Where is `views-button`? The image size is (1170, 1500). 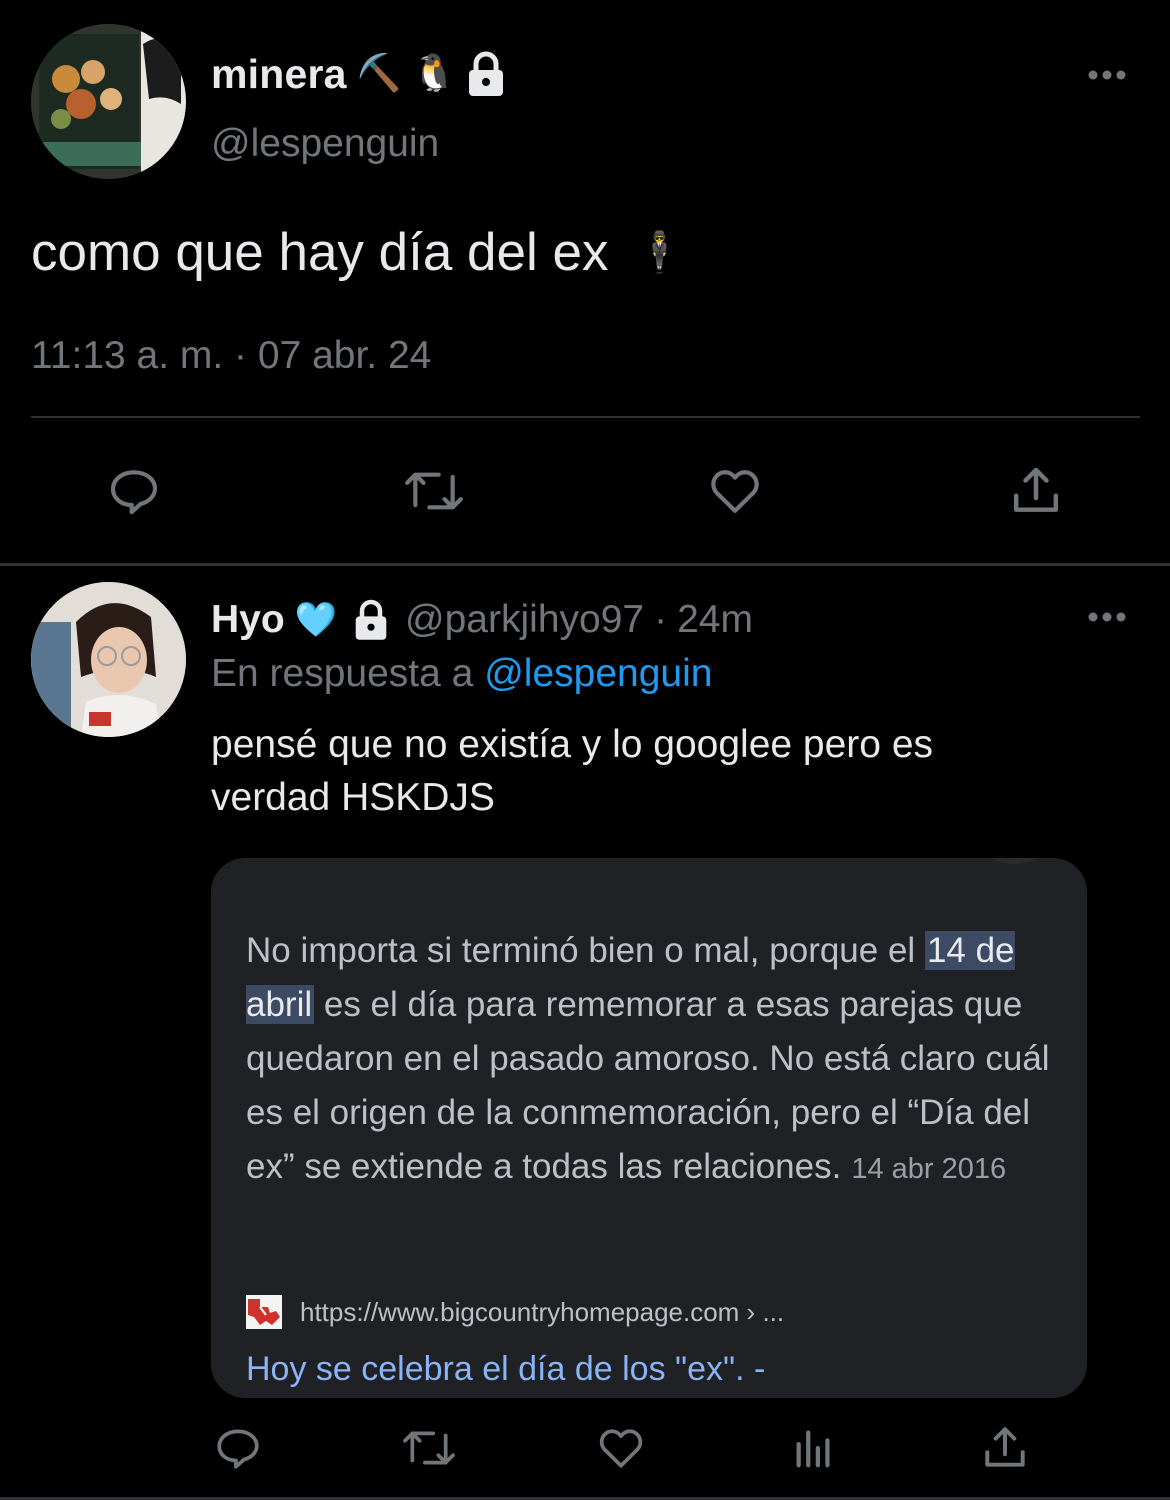 views-button is located at coordinates (814, 1448).